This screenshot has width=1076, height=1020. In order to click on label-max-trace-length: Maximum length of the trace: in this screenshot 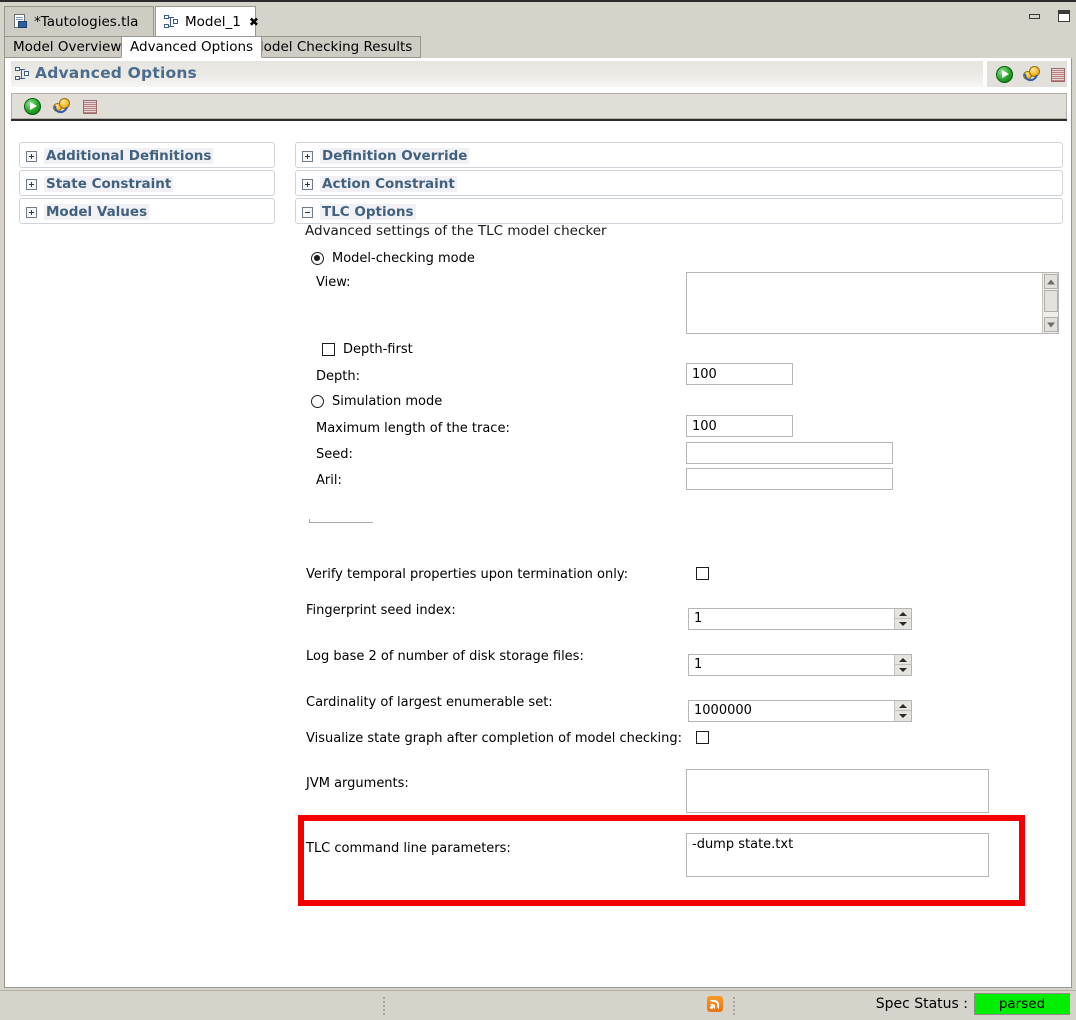, I will do `click(413, 428)`.